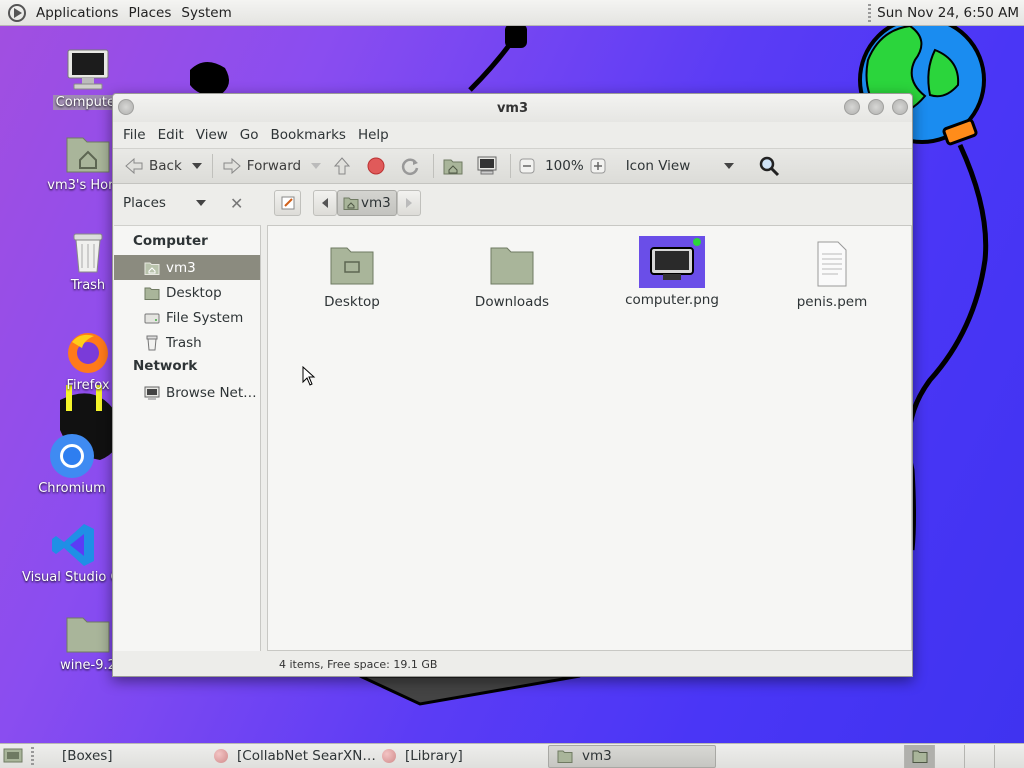 The height and width of the screenshot is (768, 1024). I want to click on path-bar: vm3, so click(347, 203).